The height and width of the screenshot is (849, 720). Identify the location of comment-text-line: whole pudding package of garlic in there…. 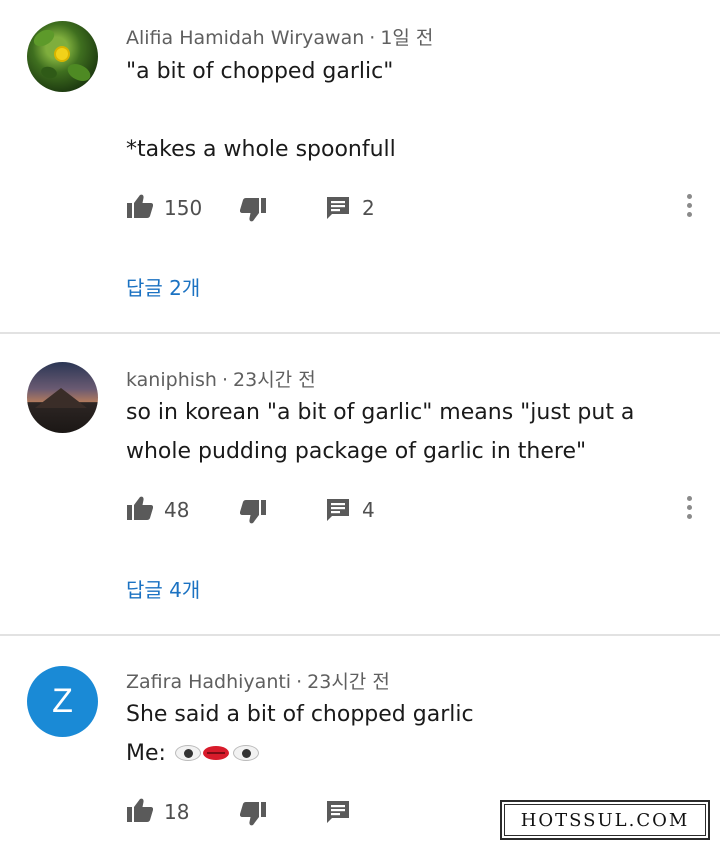
(356, 451).